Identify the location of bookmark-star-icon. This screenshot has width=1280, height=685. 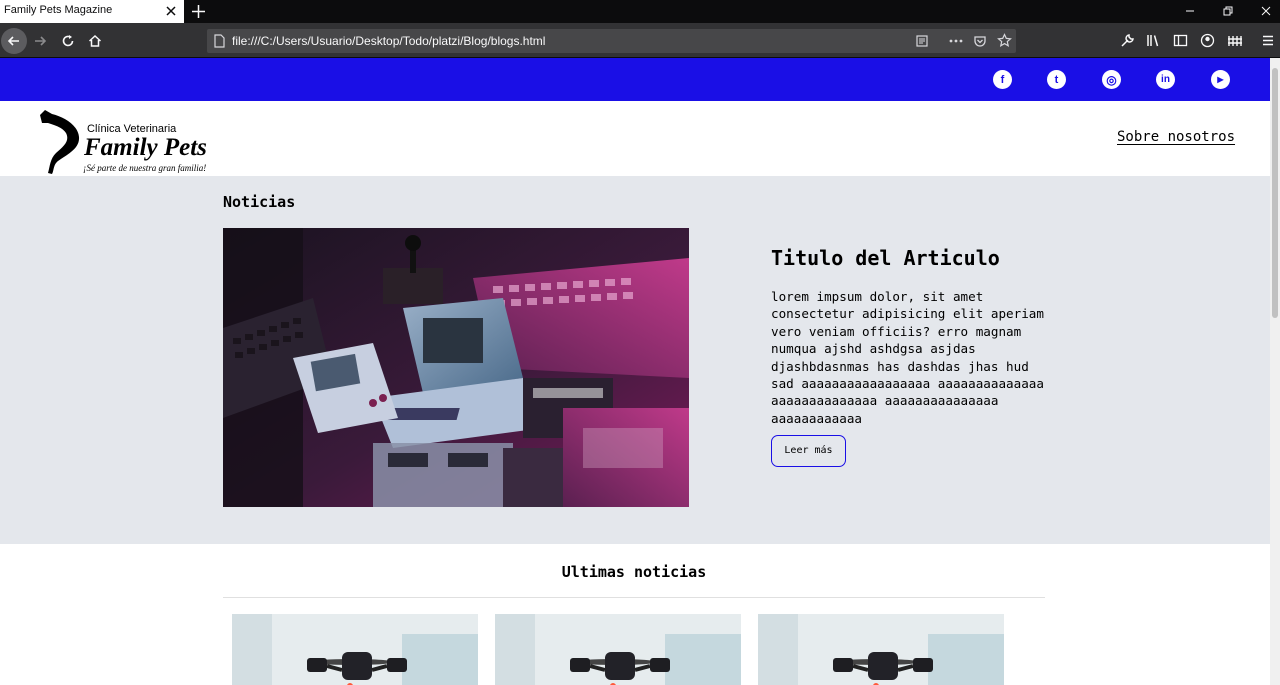
(1004, 40).